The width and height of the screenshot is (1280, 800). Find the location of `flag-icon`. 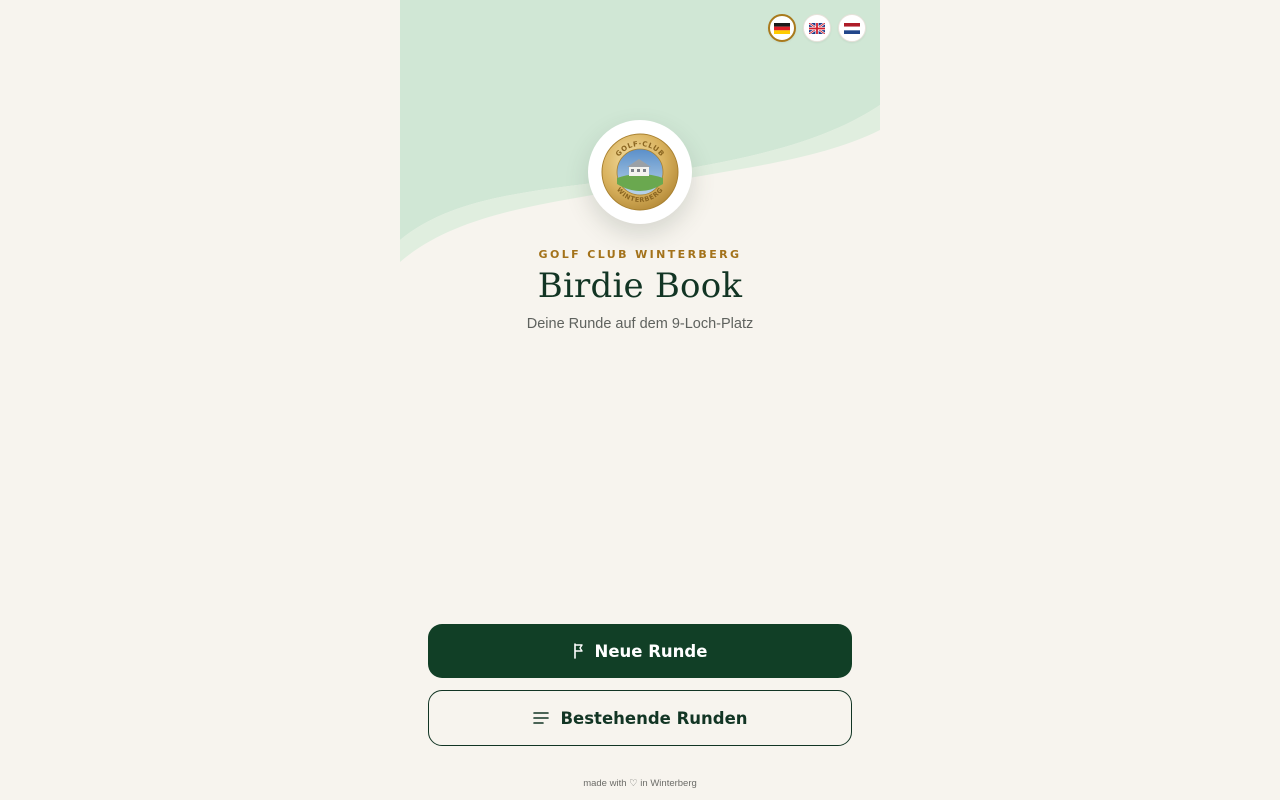

flag-icon is located at coordinates (579, 651).